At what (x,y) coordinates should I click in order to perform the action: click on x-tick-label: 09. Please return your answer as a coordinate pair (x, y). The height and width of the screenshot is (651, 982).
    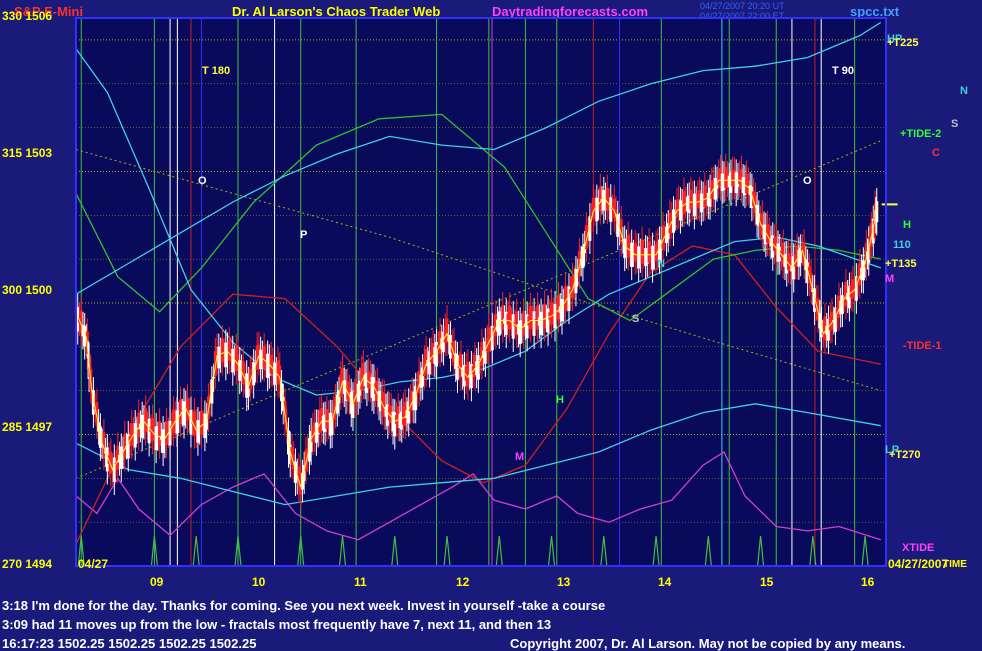
    Looking at the image, I should click on (157, 582).